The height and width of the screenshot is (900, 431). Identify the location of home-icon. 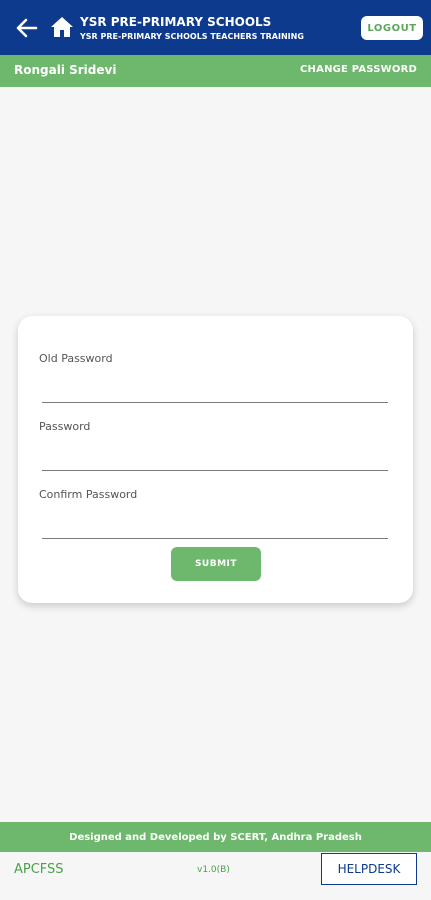
(62, 27).